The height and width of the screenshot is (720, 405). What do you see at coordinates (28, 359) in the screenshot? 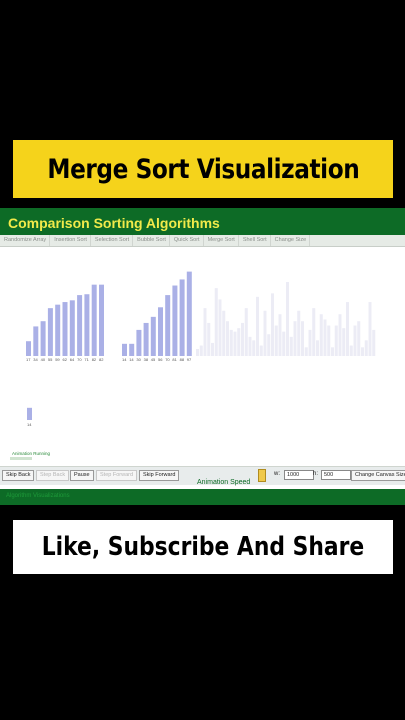
I see `left-sorted-value-label: 17` at bounding box center [28, 359].